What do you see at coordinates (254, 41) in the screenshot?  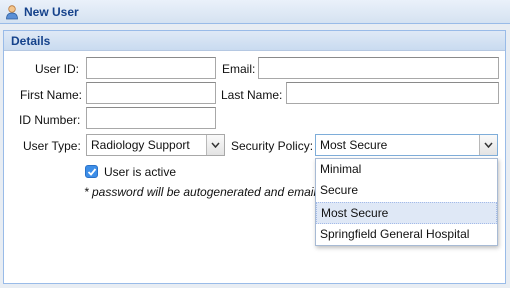 I see `details-legend: Details` at bounding box center [254, 41].